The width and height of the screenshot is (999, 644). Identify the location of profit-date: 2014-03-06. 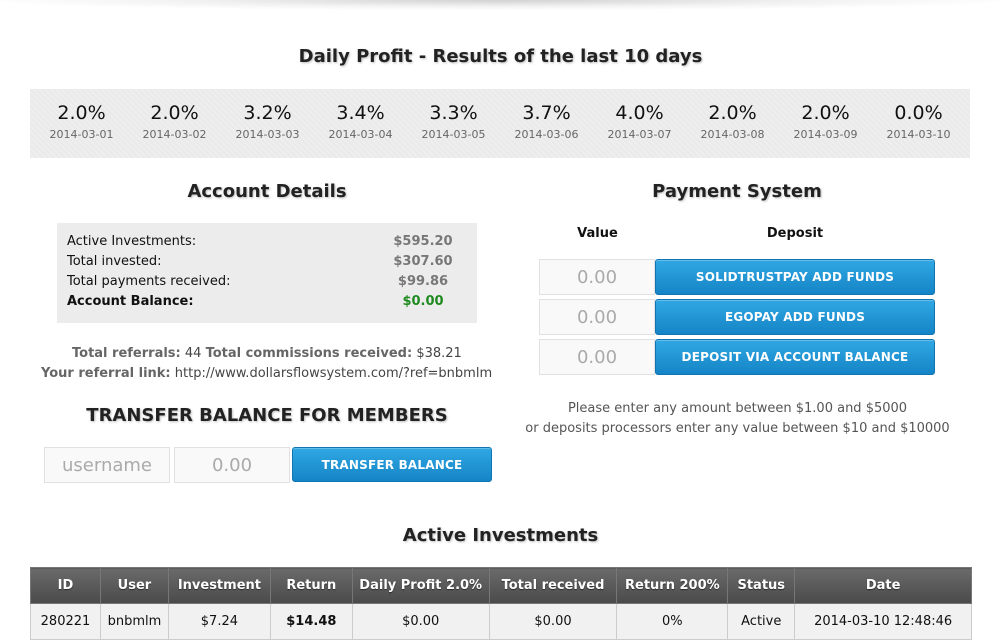
(546, 134).